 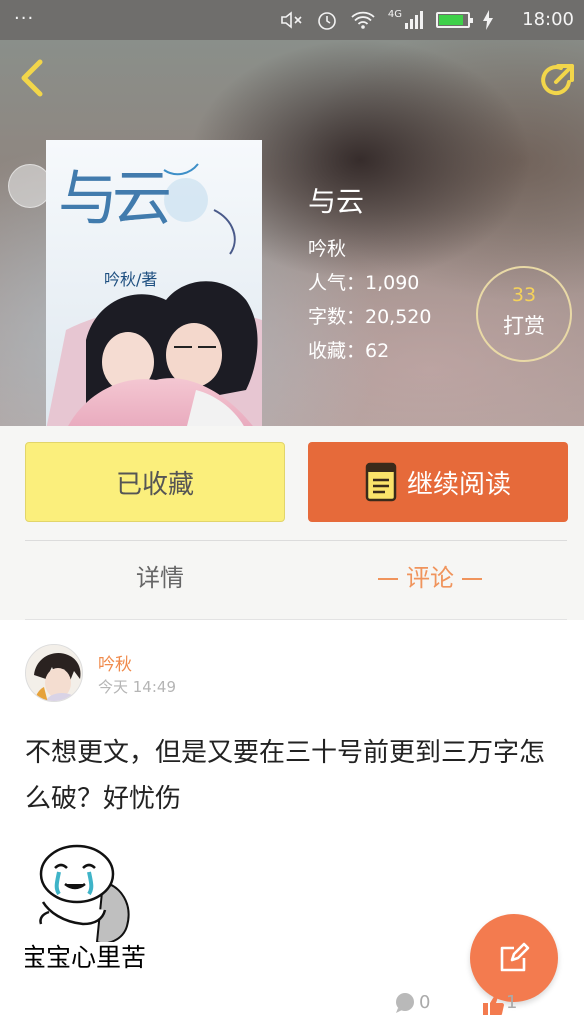 I want to click on status-icons: 4G, so click(x=387, y=20).